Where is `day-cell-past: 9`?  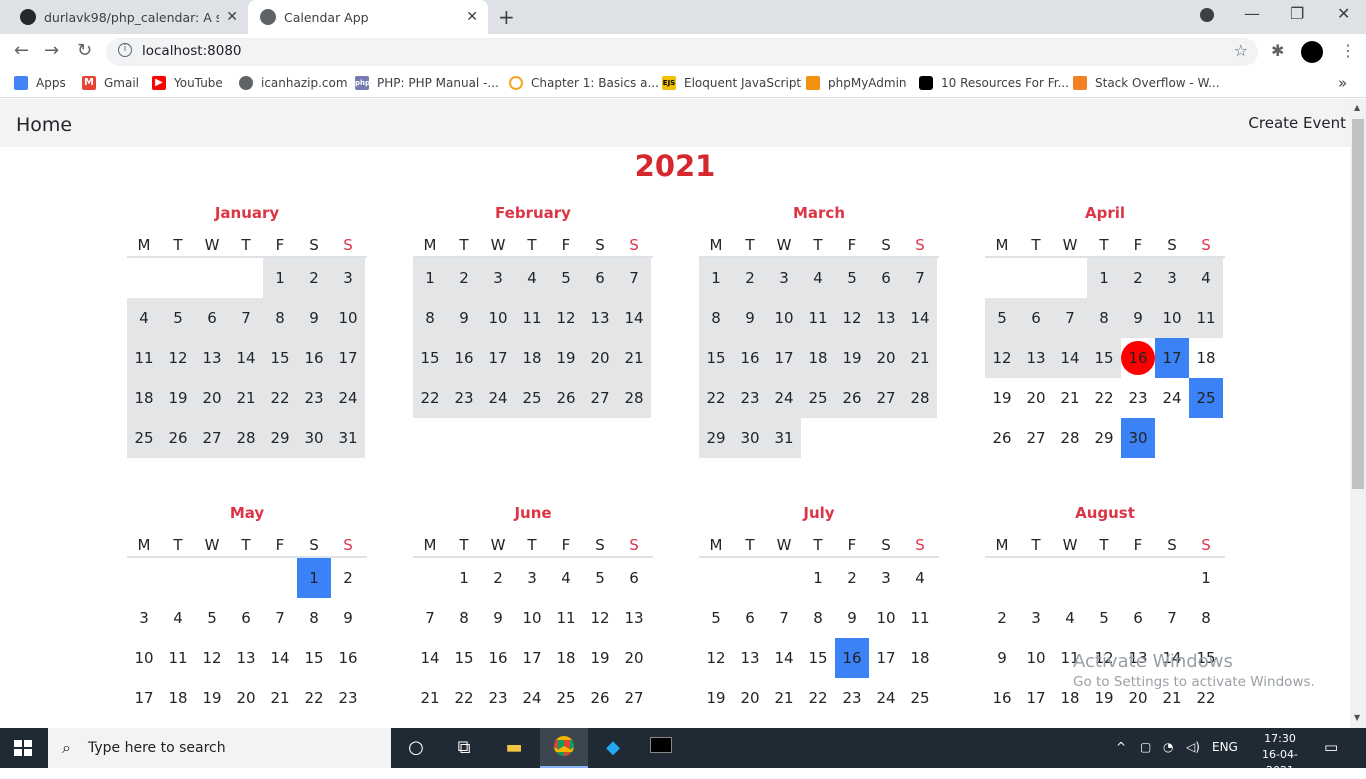 day-cell-past: 9 is located at coordinates (464, 318).